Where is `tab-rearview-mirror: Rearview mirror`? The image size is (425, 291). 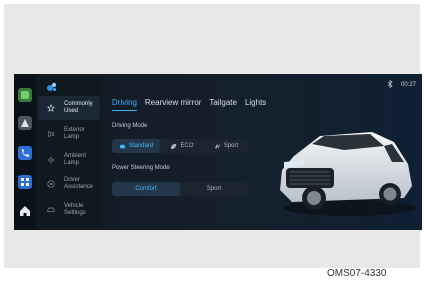 tab-rearview-mirror: Rearview mirror is located at coordinates (173, 104).